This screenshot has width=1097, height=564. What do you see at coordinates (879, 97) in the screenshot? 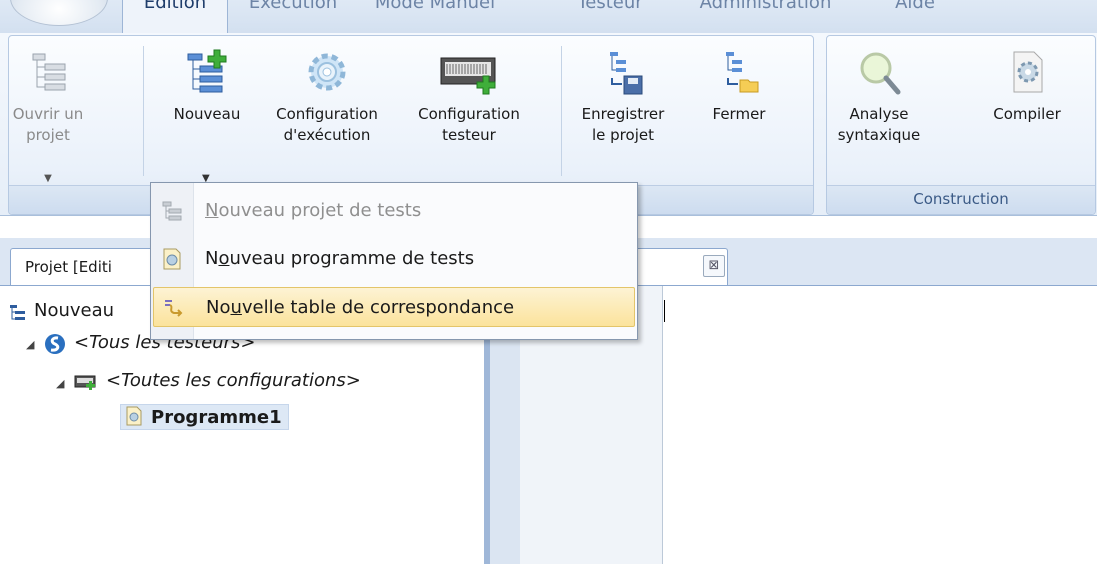
I see `syntax-analysis-button: Analyse syntaxique` at bounding box center [879, 97].